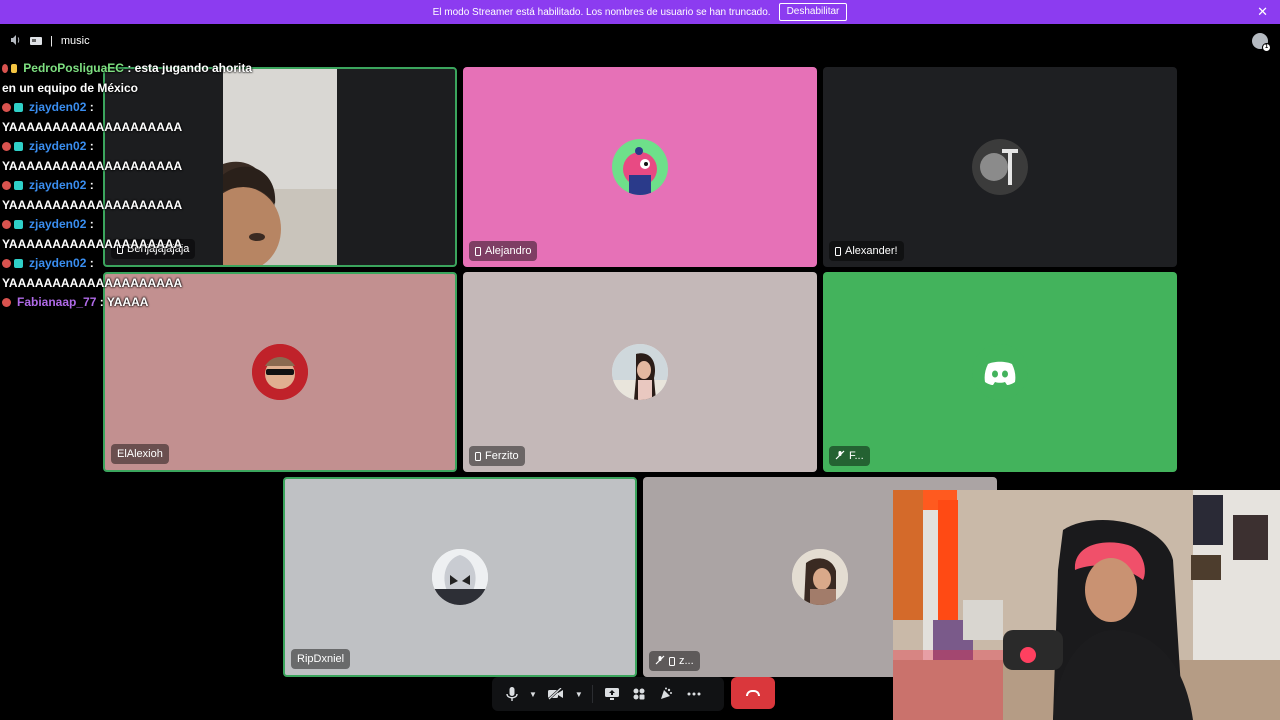 The image size is (1280, 720). I want to click on hang-up-icon, so click(753, 693).